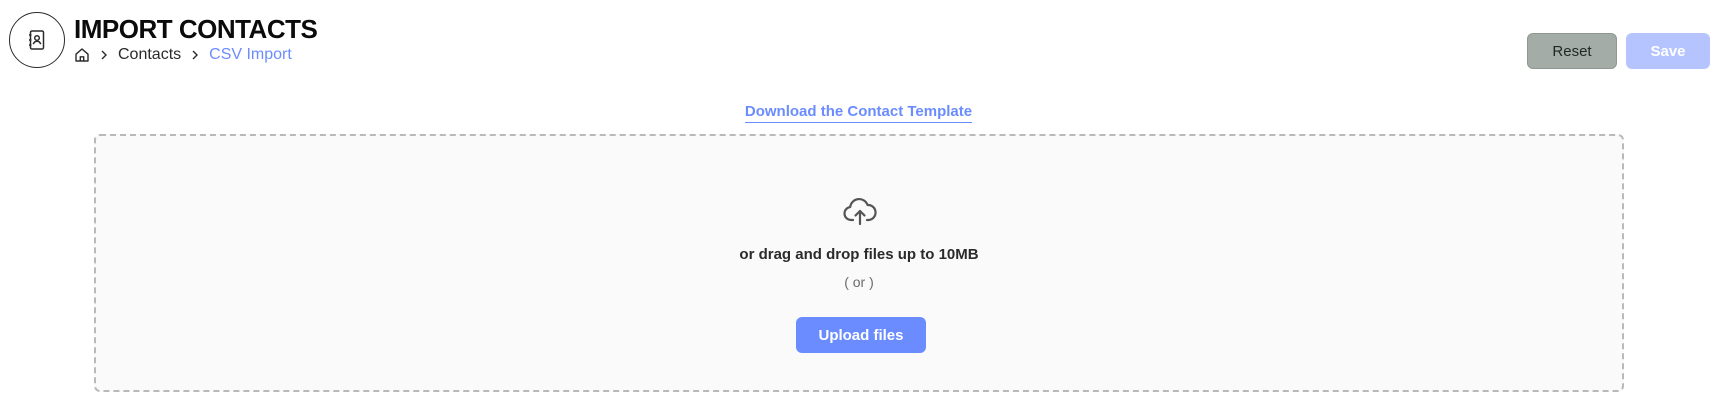 This screenshot has width=1717, height=400. I want to click on save-button: Save, so click(1668, 51).